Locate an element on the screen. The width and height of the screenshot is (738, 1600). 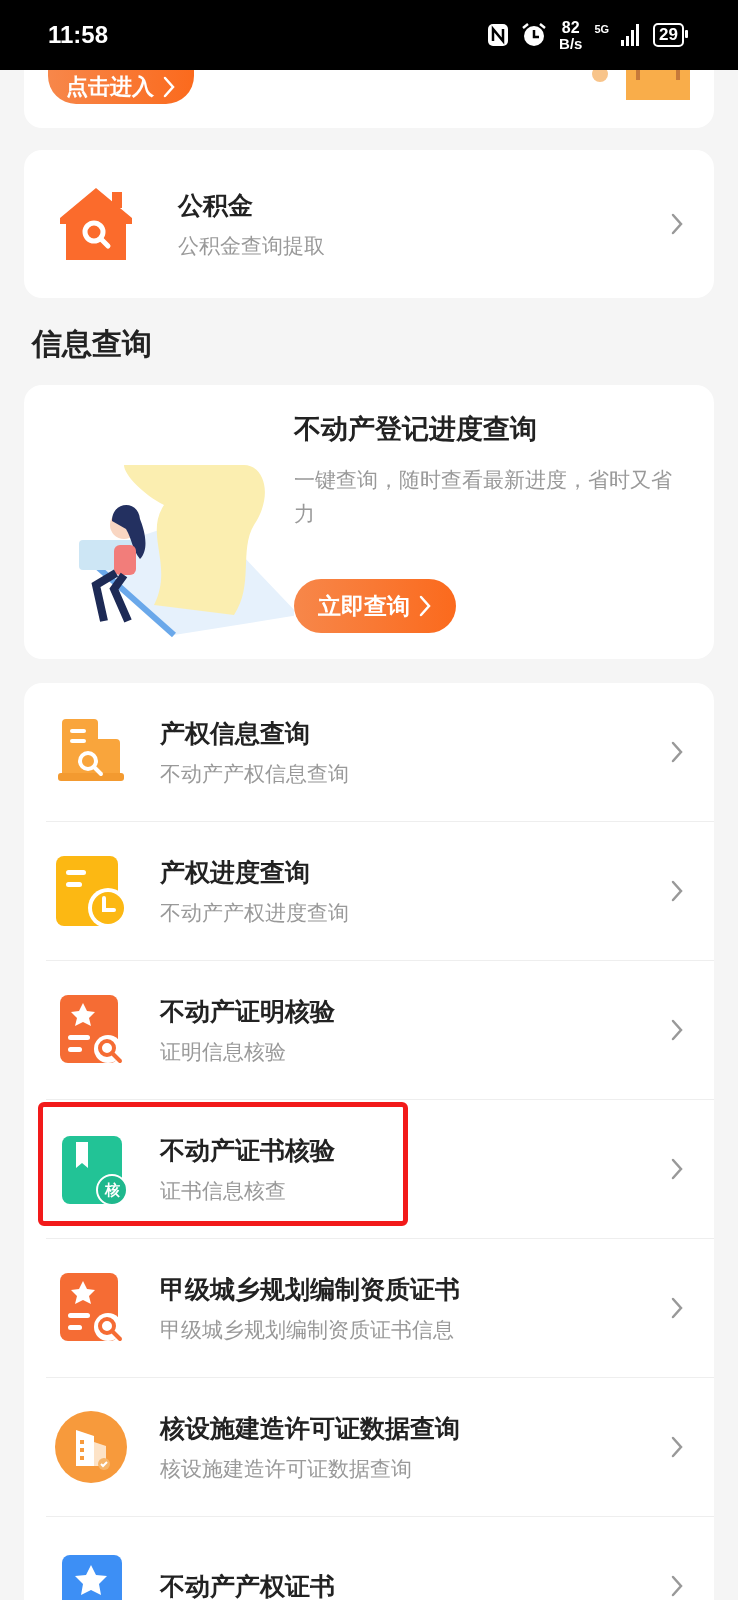
nfc-icon is located at coordinates (498, 35).